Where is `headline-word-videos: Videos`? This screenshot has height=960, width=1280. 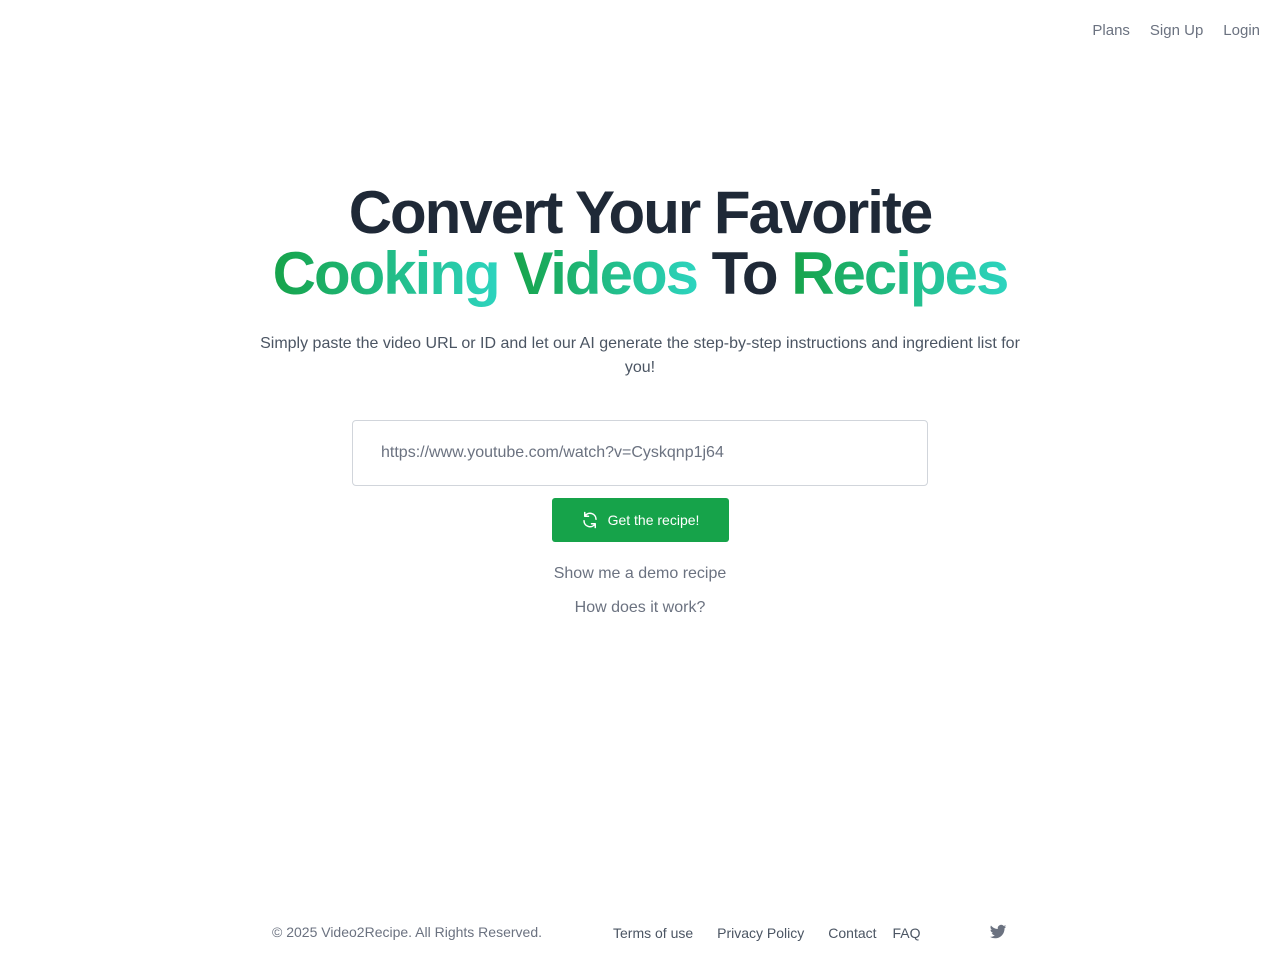 headline-word-videos: Videos is located at coordinates (606, 273).